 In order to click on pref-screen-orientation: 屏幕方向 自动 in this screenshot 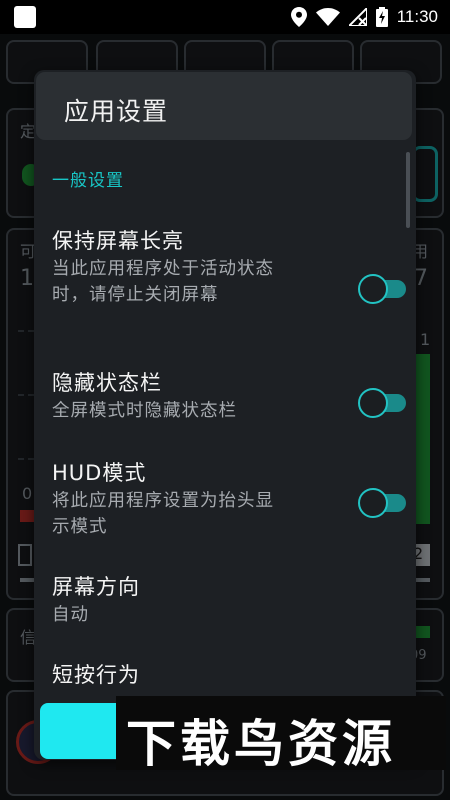, I will do `click(227, 605)`.